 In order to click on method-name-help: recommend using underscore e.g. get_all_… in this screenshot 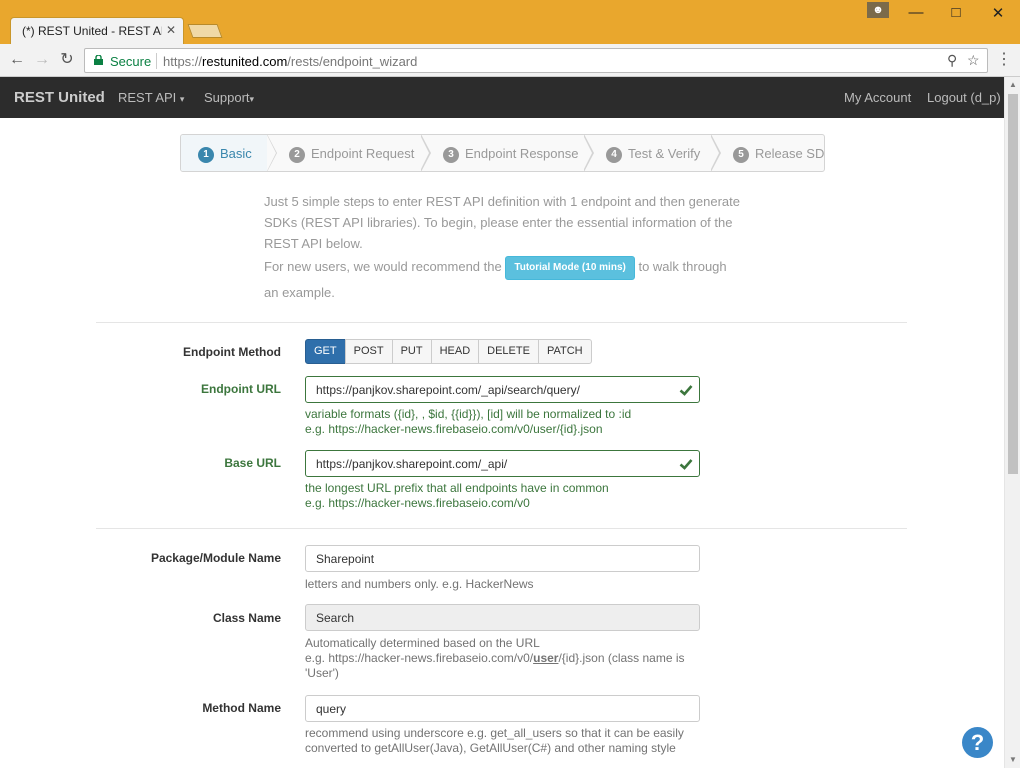, I will do `click(494, 740)`.